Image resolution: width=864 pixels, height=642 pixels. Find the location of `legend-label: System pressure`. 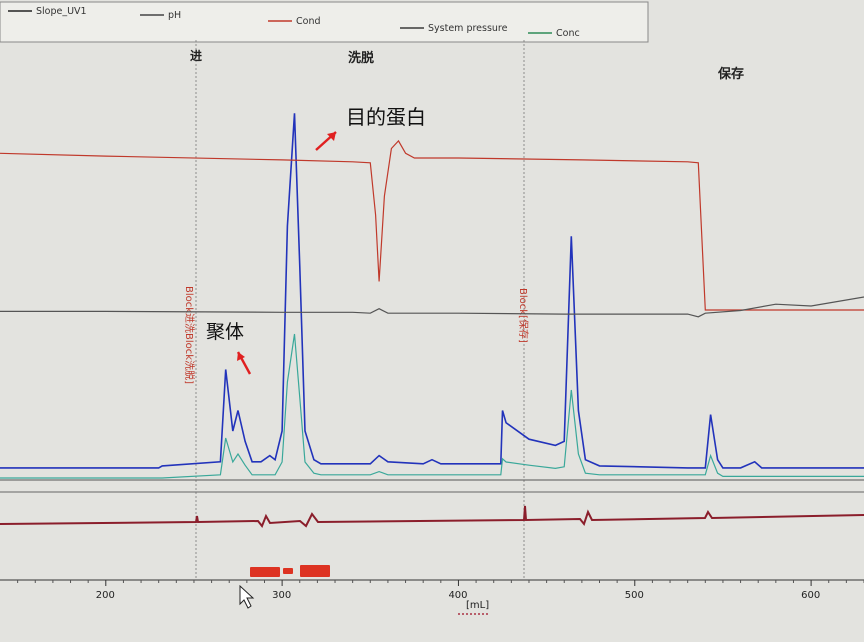

legend-label: System pressure is located at coordinates (468, 28).